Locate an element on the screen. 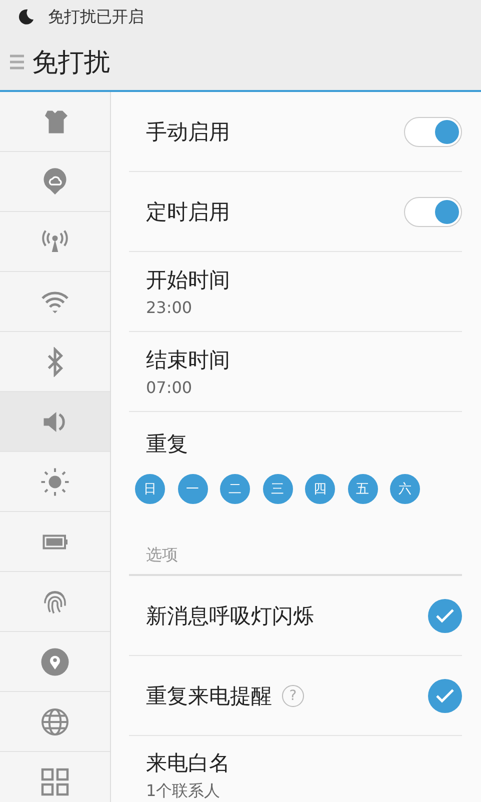 The image size is (481, 802). menu-icon is located at coordinates (17, 62).